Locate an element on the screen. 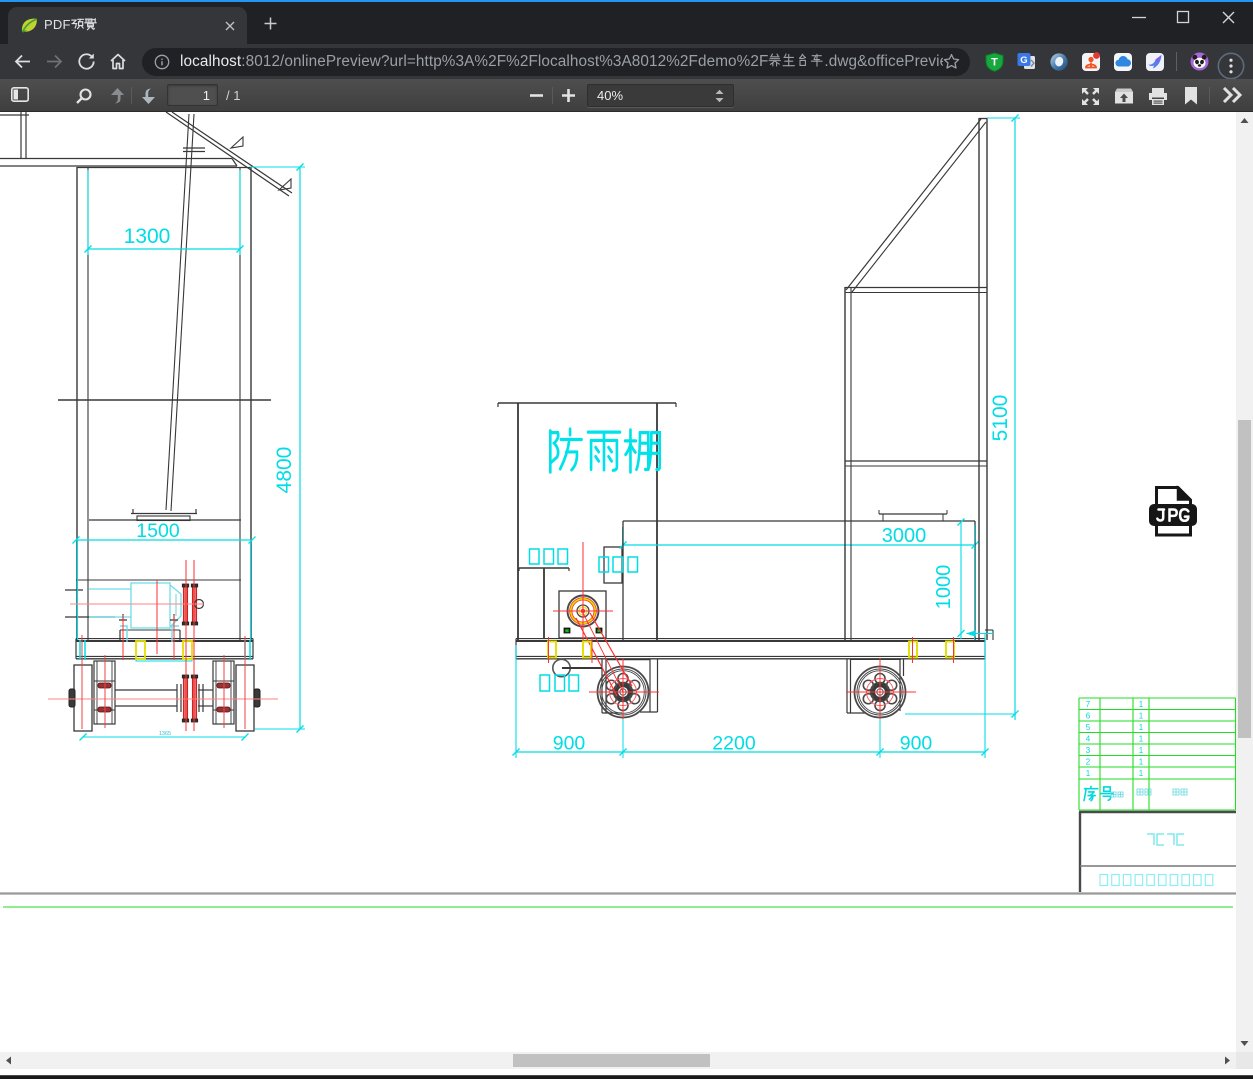 This screenshot has height=1079, width=1253. svg-text: 1300 is located at coordinates (147, 236).